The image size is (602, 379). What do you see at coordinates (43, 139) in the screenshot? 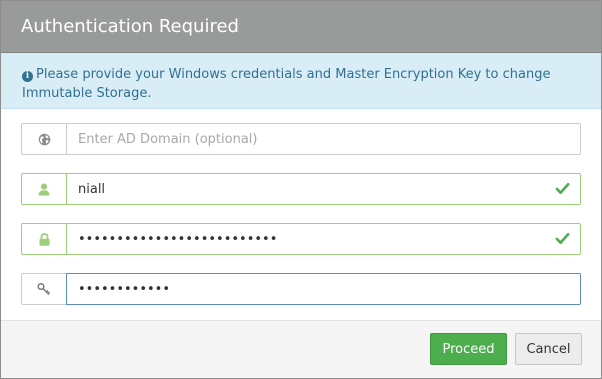
I see `globe-icon` at bounding box center [43, 139].